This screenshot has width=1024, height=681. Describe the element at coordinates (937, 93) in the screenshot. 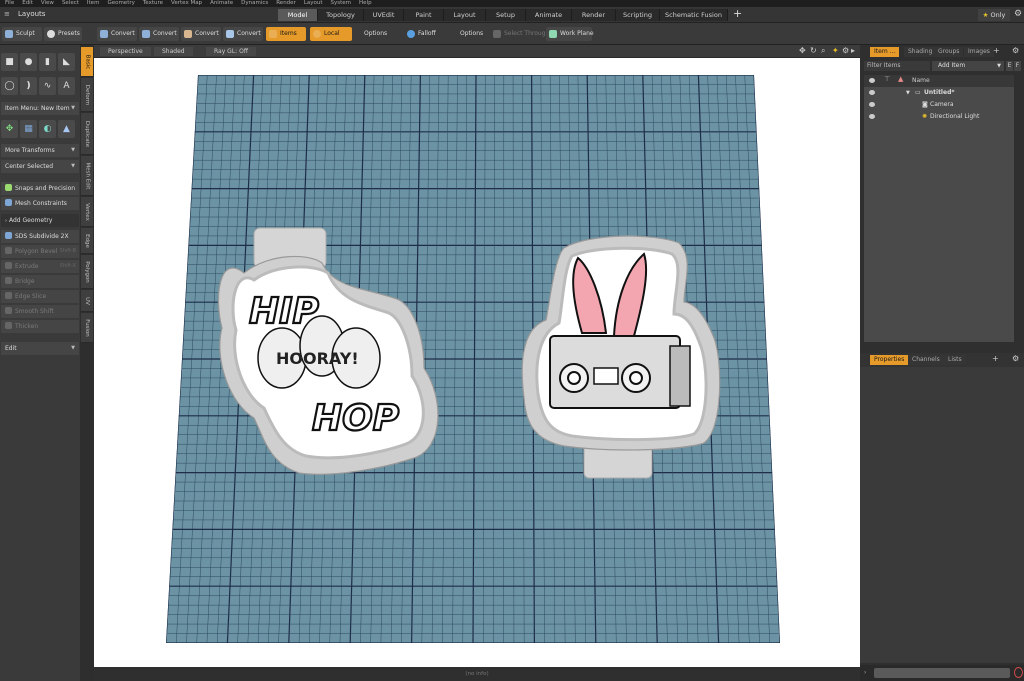

I see `tree-item-scene: ▼ ▭ Untitled*` at that location.